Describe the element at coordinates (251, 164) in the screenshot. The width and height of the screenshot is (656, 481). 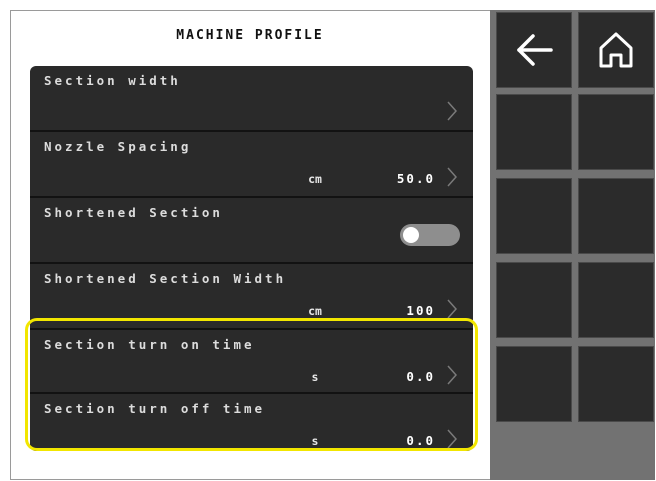
I see `row-nozzle-spacing: Nozzle Spacing cm 50.0` at that location.